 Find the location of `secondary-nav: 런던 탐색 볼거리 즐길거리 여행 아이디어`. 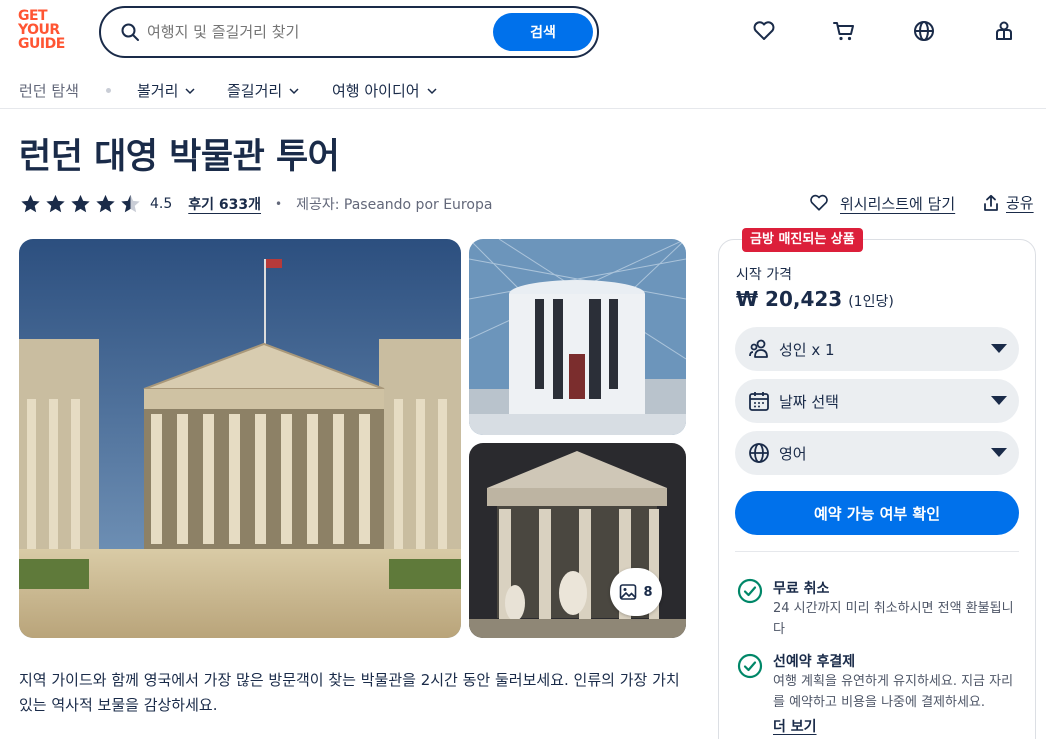

secondary-nav: 런던 탐색 볼거리 즐길거리 여행 아이디어 is located at coordinates (523, 86).